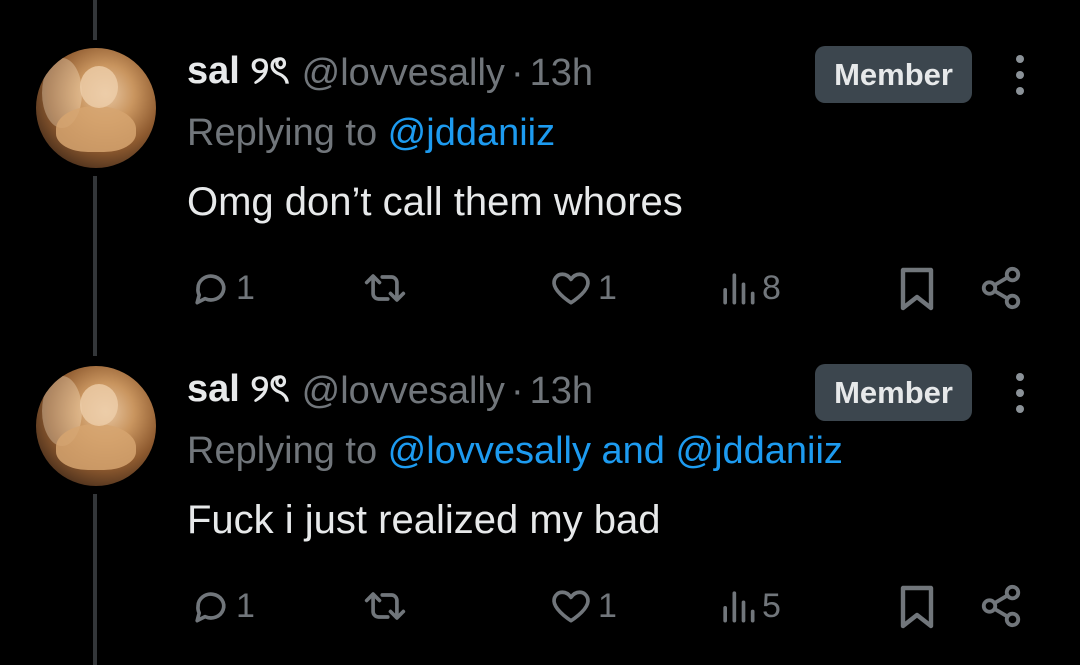 This screenshot has height=665, width=1080. What do you see at coordinates (771, 287) in the screenshot?
I see `views-count: 8` at bounding box center [771, 287].